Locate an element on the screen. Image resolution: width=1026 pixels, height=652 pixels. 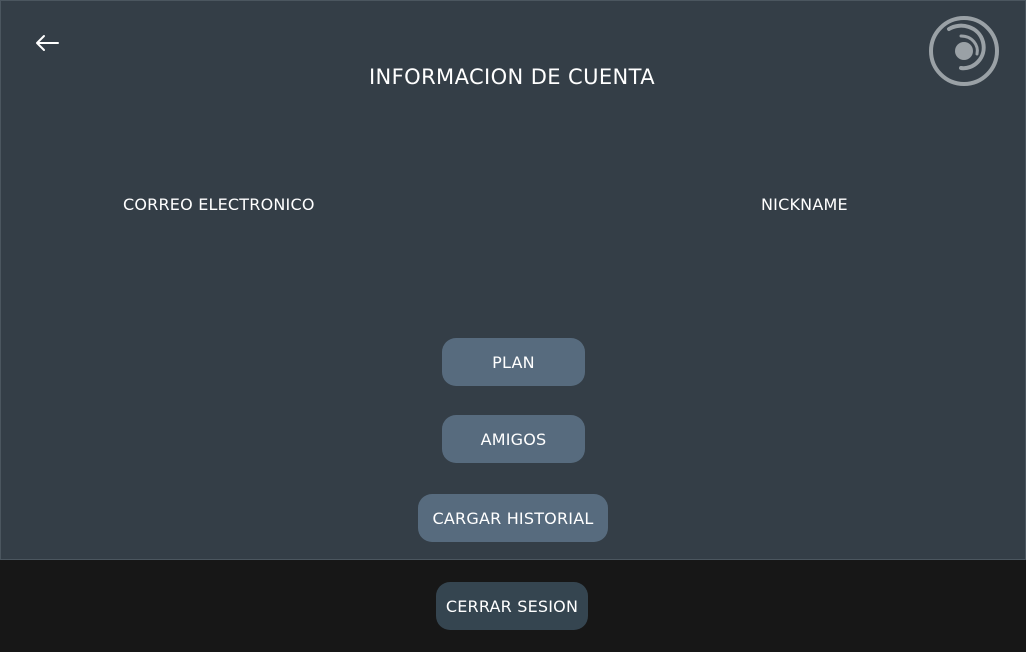
back-button is located at coordinates (47, 43).